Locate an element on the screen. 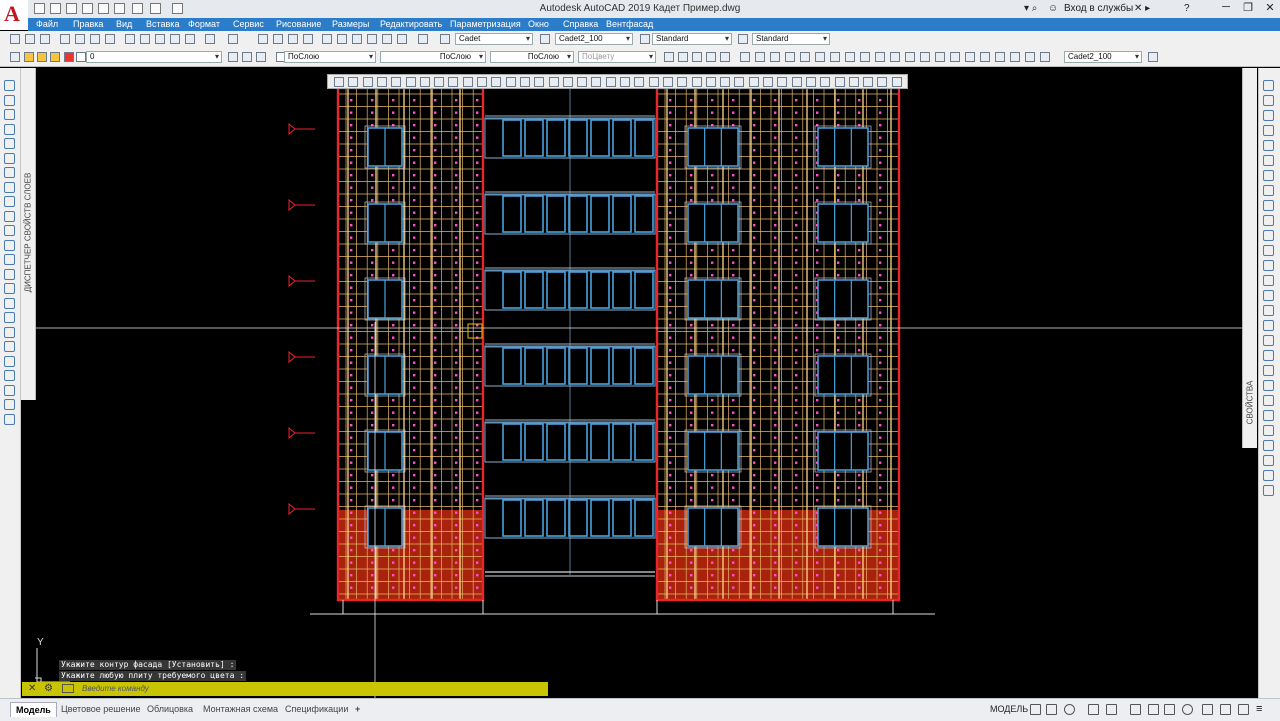 Image resolution: width=1280 pixels, height=721 pixels. tab-specifications: Спецификации is located at coordinates (316, 709).